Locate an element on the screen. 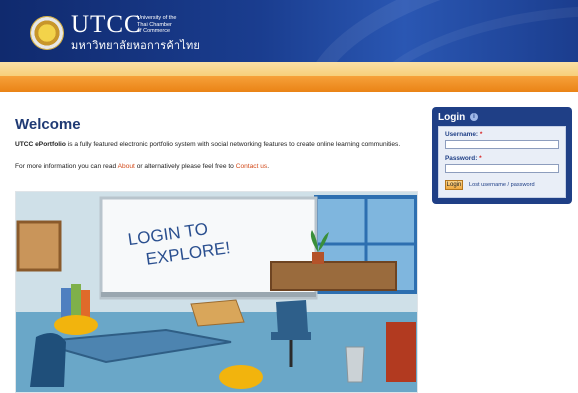  login-title: Login is located at coordinates (452, 117).